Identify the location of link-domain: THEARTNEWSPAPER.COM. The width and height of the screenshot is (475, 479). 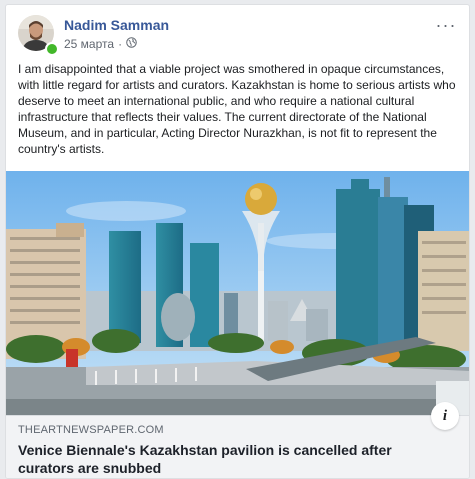
(91, 430).